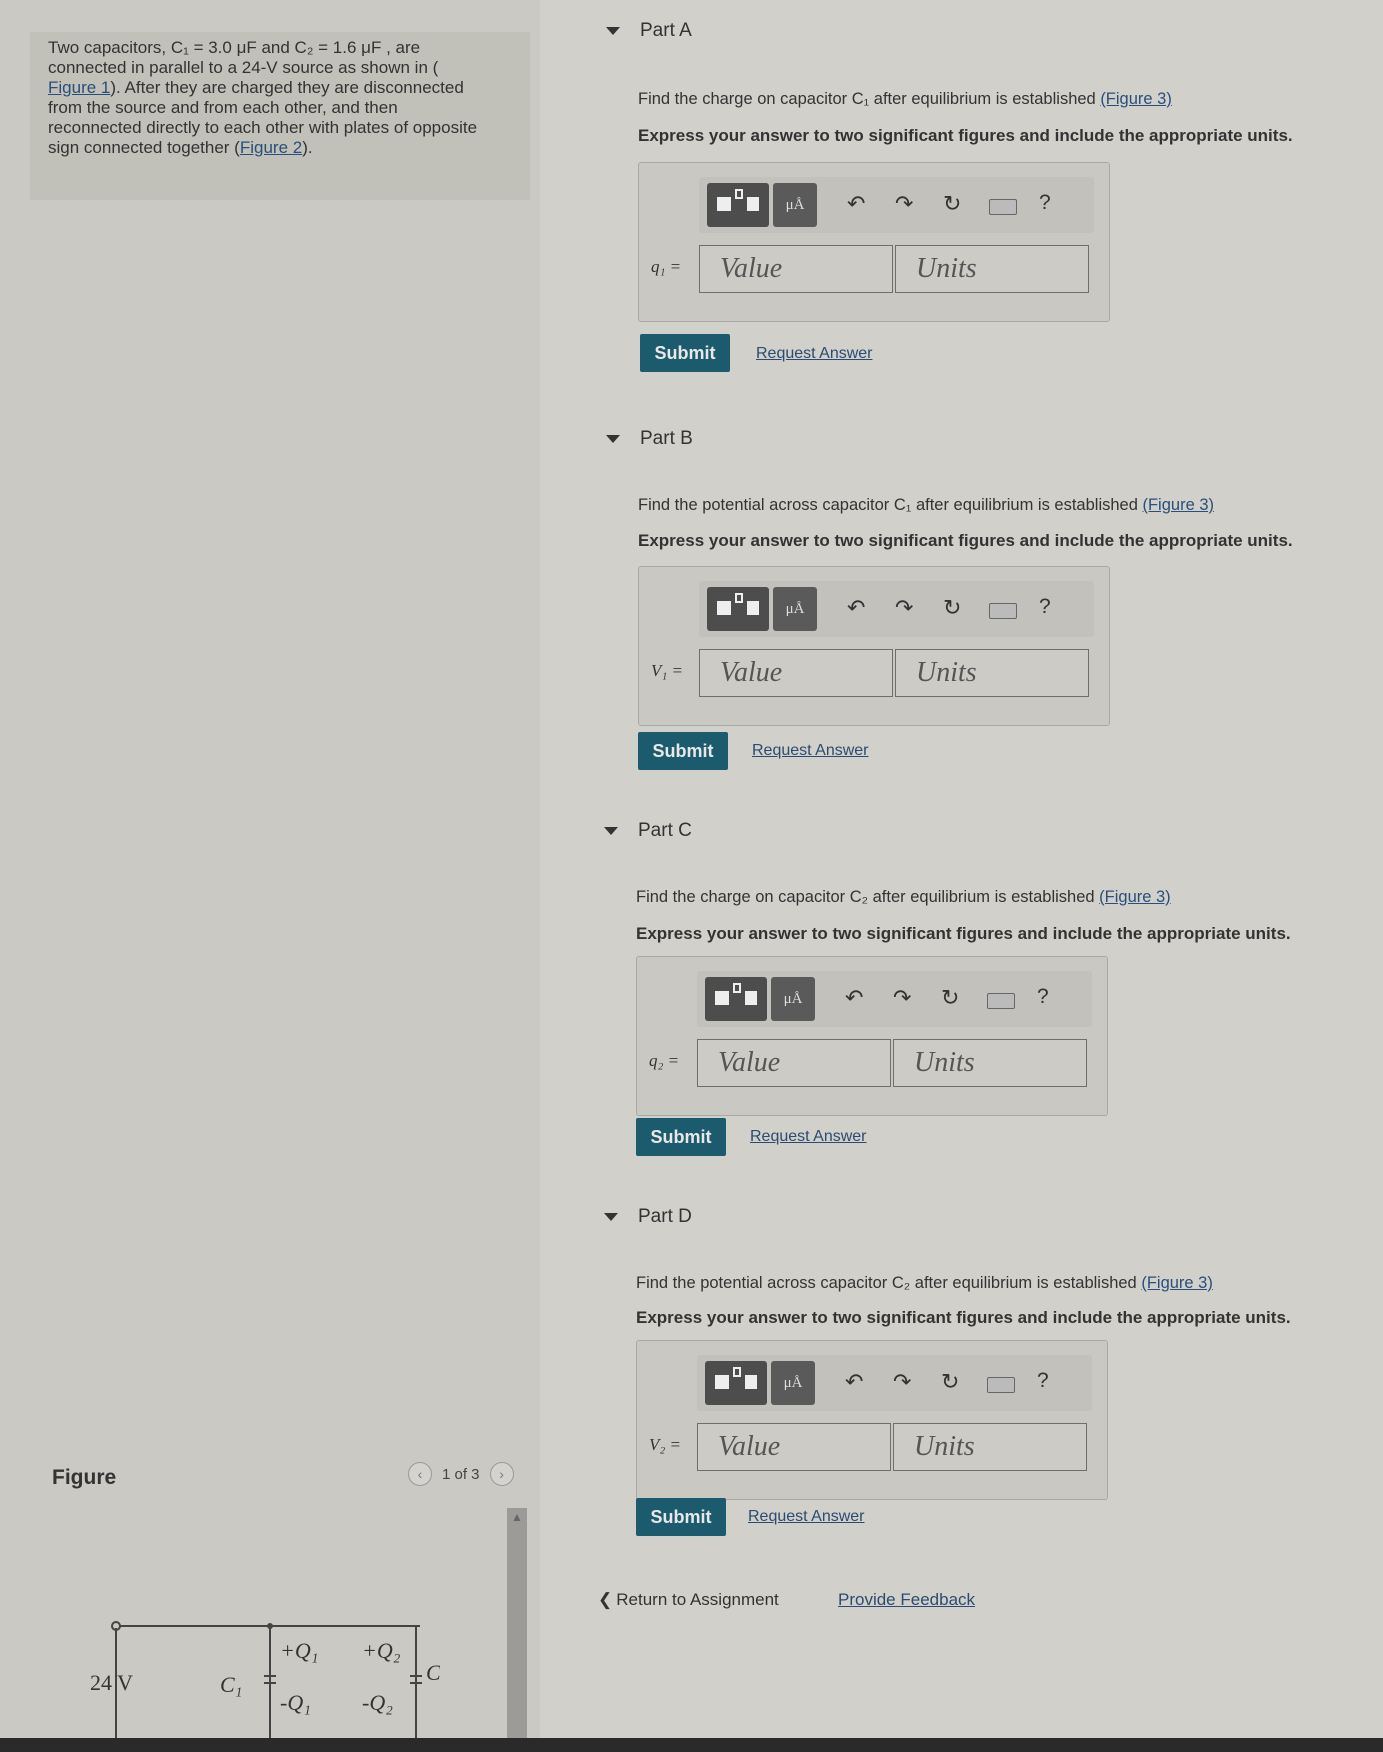 The height and width of the screenshot is (1752, 1383). I want to click on provide-feedback-link: Provide Feedback, so click(906, 1600).